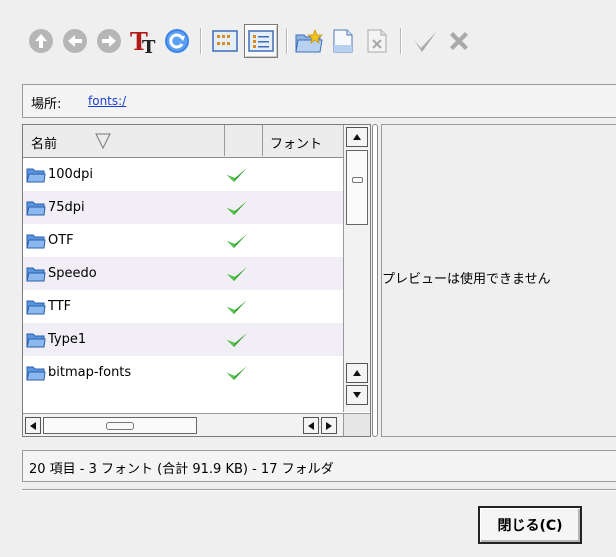 The height and width of the screenshot is (557, 616). What do you see at coordinates (66, 207) in the screenshot?
I see `file-name: 75dpi` at bounding box center [66, 207].